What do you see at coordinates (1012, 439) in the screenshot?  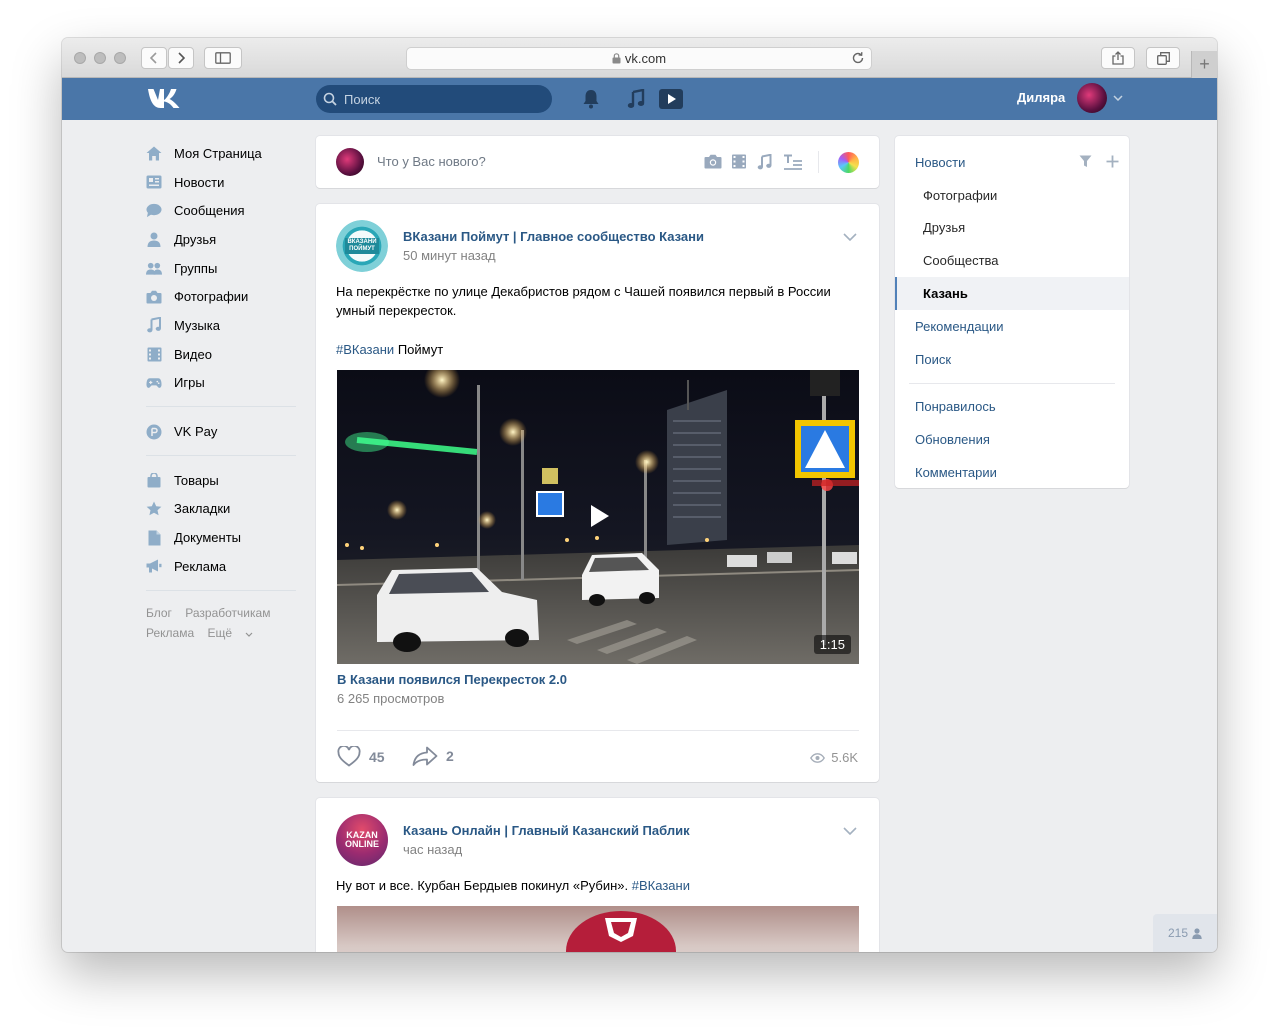 I see `filter-updates: Обновления` at bounding box center [1012, 439].